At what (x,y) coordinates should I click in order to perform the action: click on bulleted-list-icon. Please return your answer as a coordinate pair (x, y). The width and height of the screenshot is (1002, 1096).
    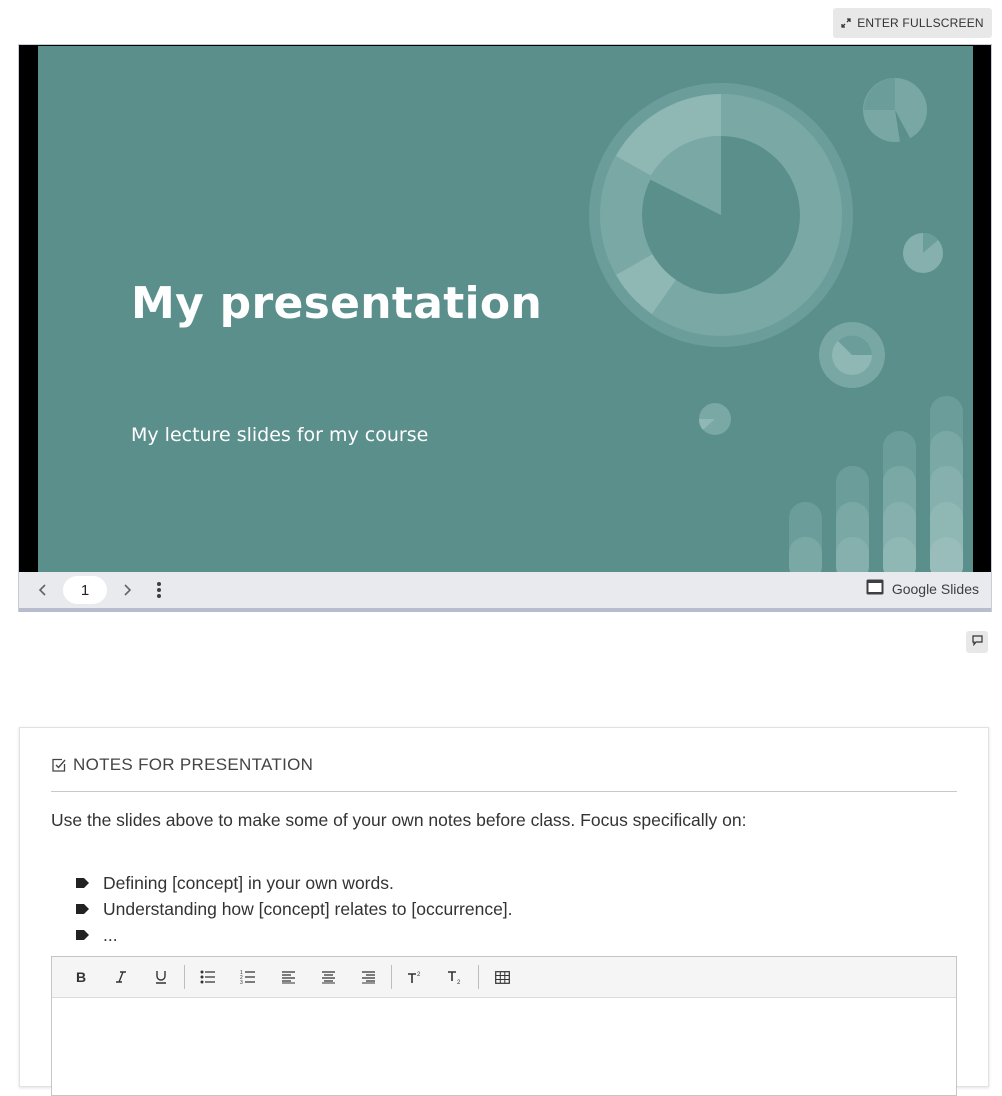
    Looking at the image, I should click on (207, 977).